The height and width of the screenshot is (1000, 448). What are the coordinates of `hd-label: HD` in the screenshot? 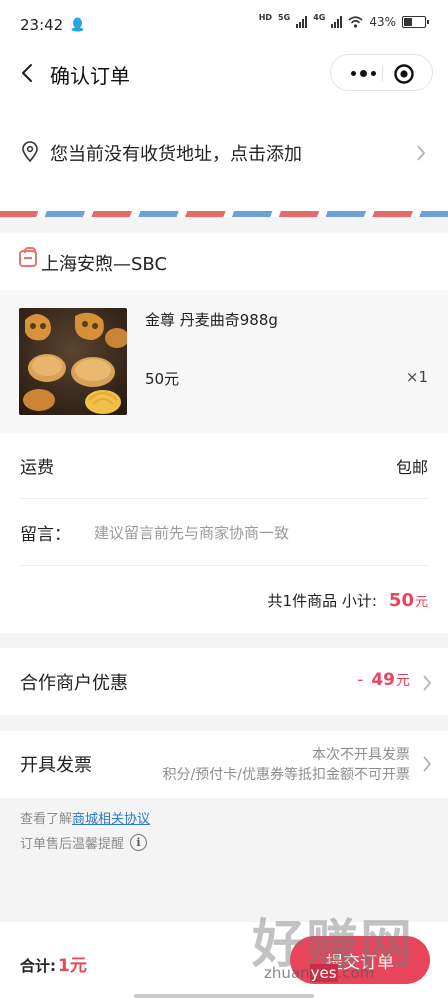 It's located at (265, 17).